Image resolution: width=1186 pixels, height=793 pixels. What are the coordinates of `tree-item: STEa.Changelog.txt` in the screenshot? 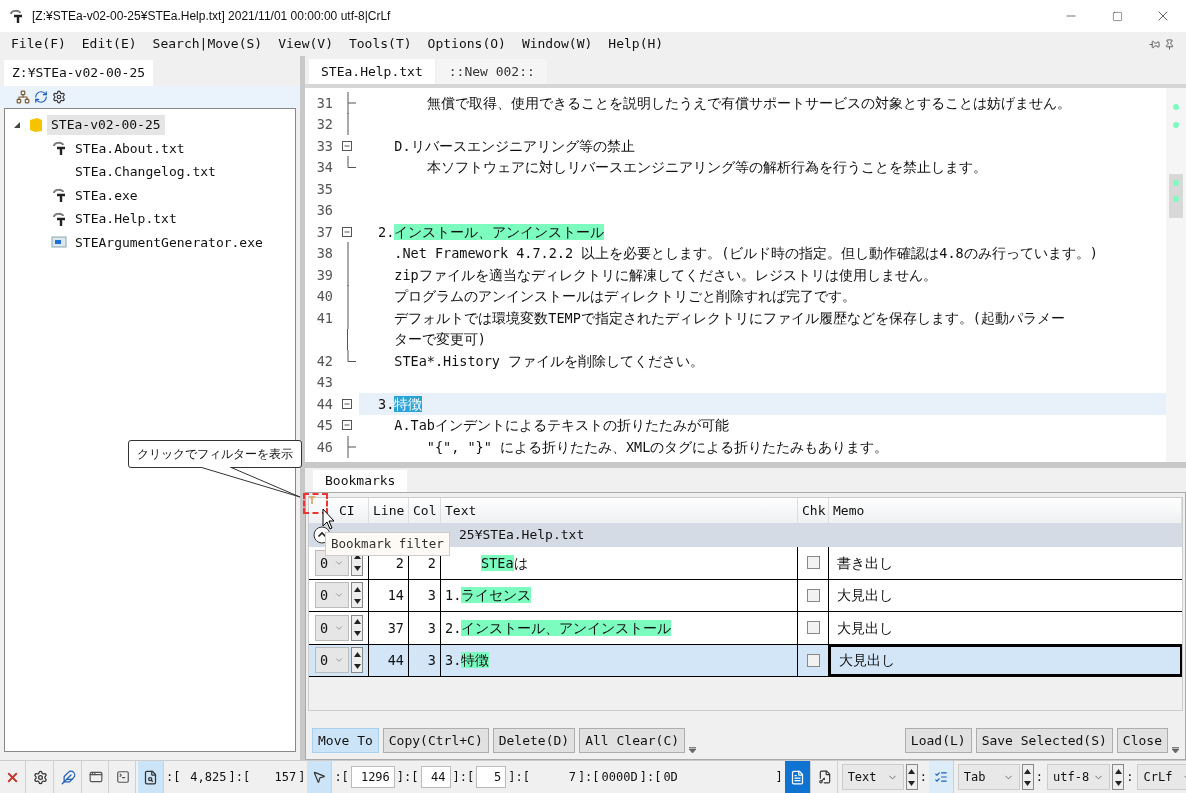 It's located at (145, 172).